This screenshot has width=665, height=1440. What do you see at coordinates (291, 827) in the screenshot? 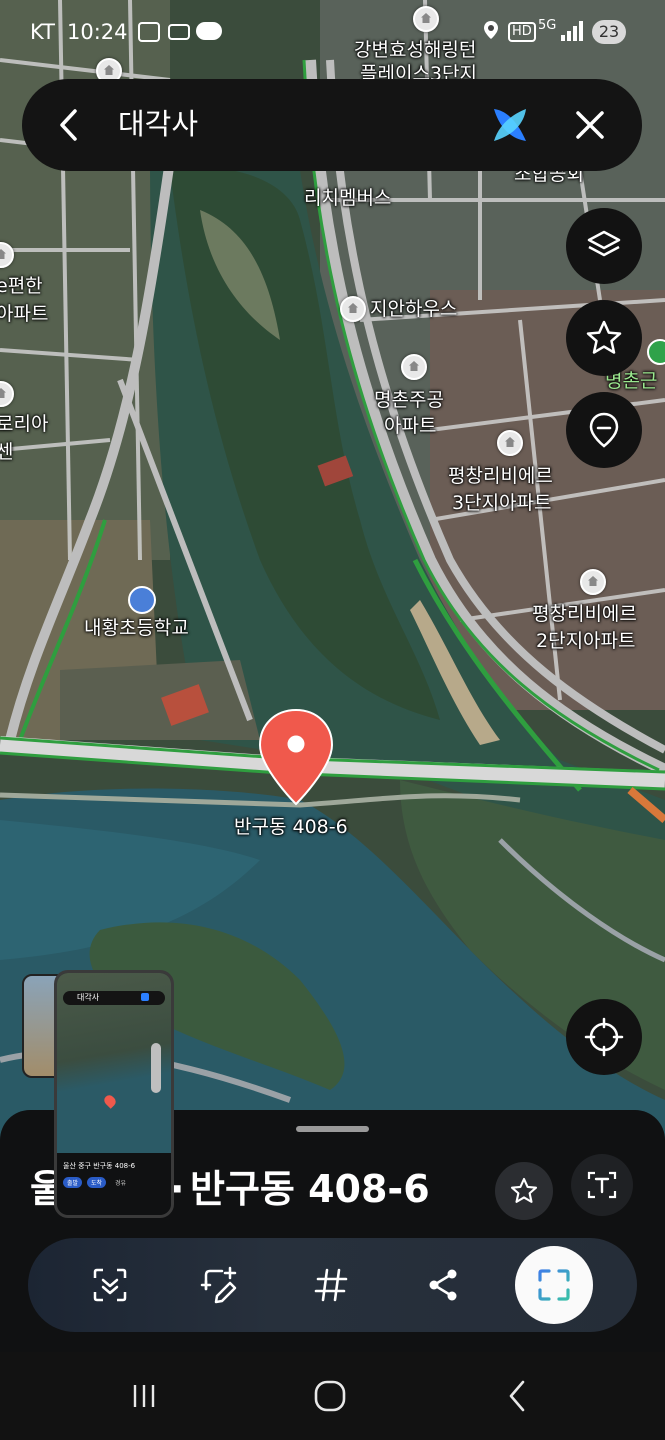
I see `pin-address-label: 반구동 408-6` at bounding box center [291, 827].